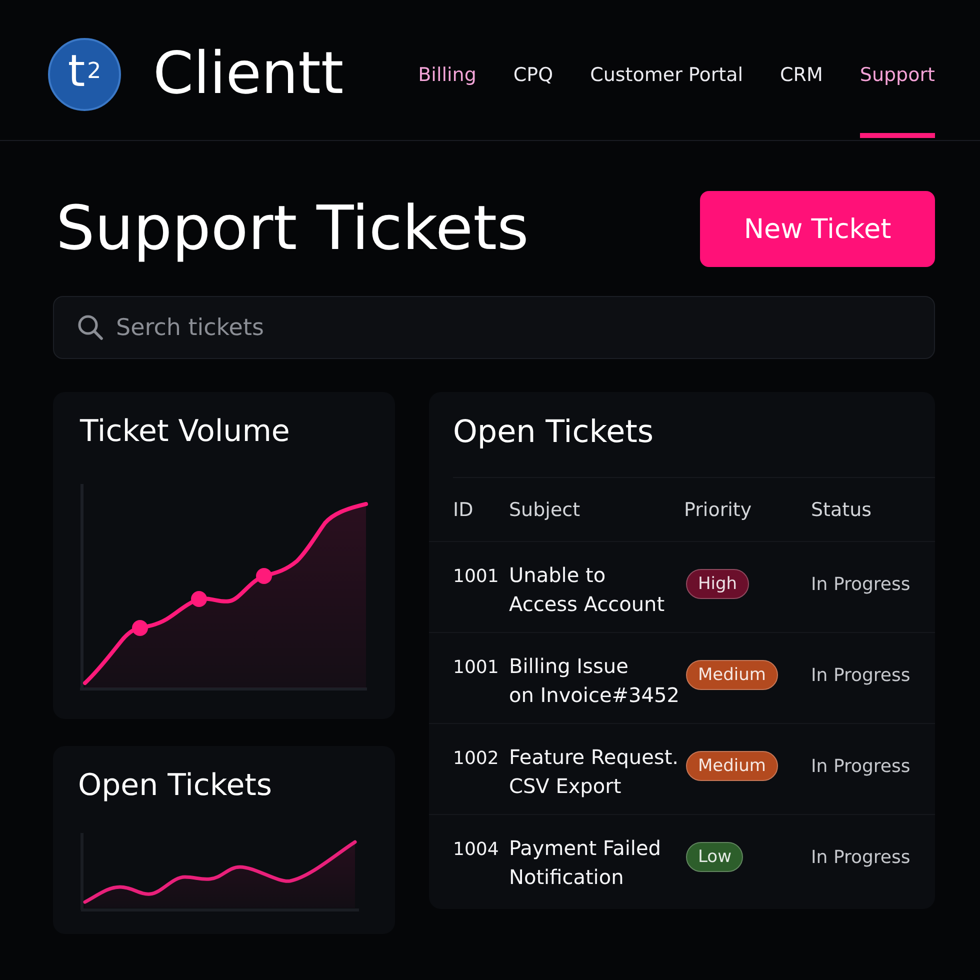  I want to click on new-ticket-button: New Ticket, so click(817, 229).